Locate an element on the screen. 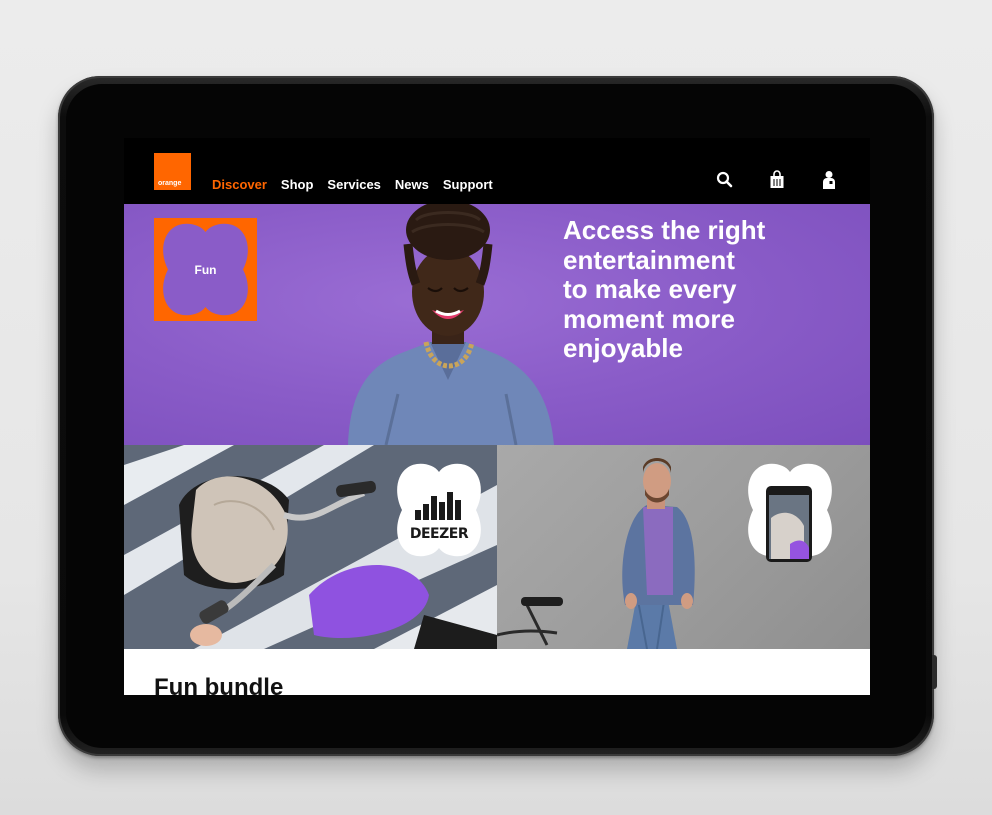 This screenshot has height=815, width=992. main-nav: Discover Shop Services News Support is located at coordinates (352, 184).